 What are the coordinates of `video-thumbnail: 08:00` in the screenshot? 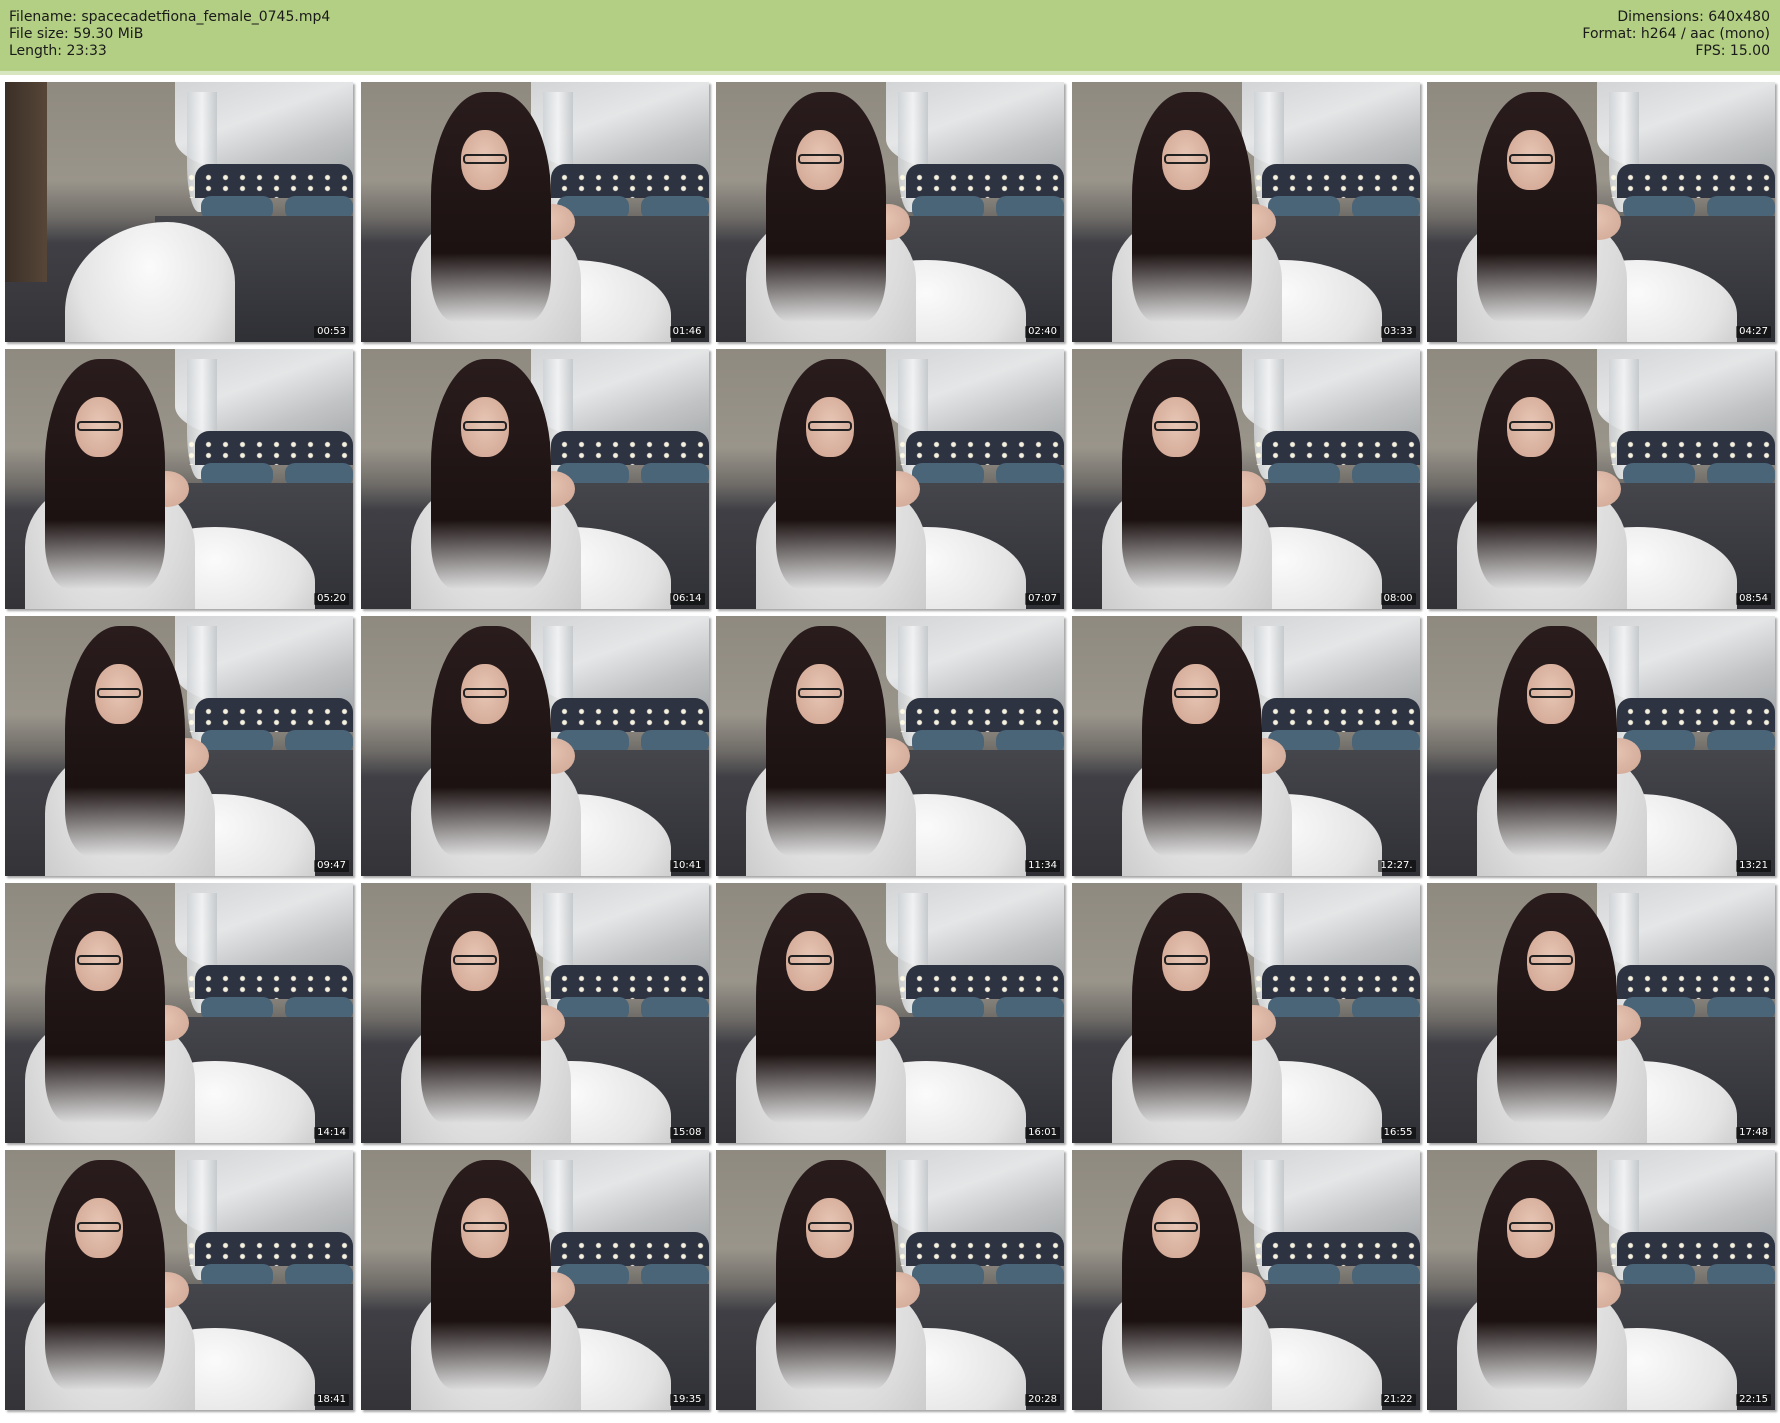 It's located at (1245, 479).